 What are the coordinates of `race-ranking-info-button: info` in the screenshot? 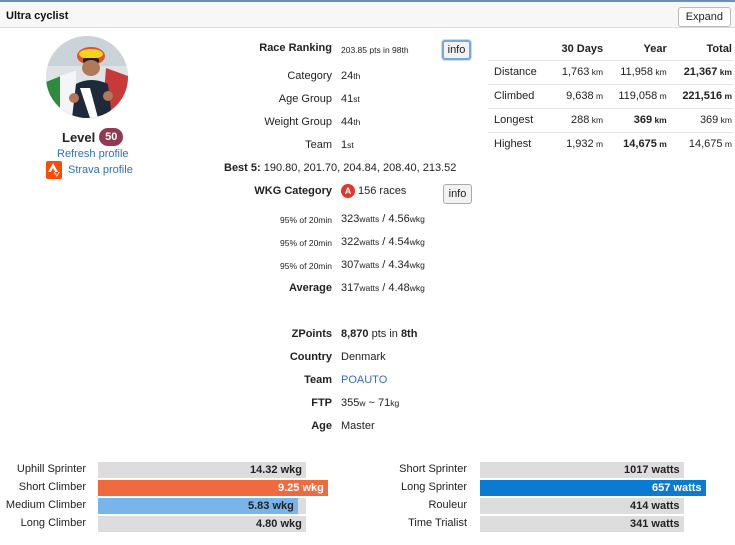 It's located at (456, 50).